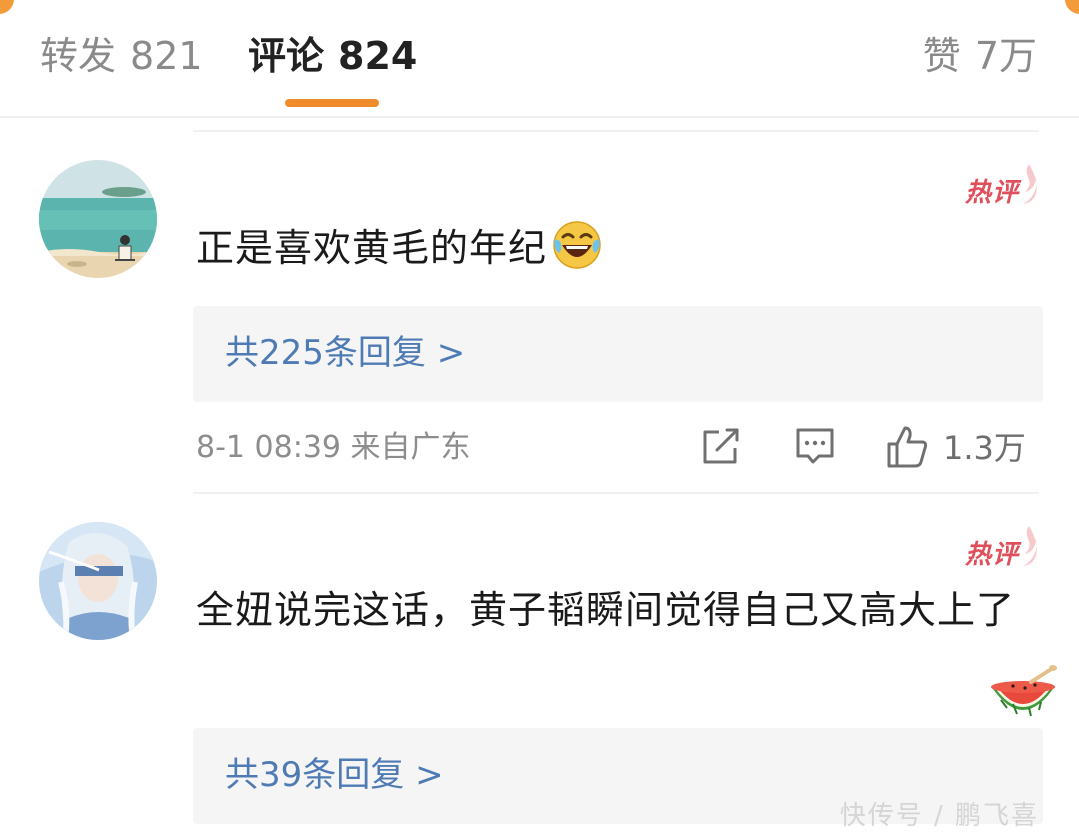 Image resolution: width=1079 pixels, height=836 pixels. I want to click on replies-summary-text: 共225条回复 >, so click(345, 353).